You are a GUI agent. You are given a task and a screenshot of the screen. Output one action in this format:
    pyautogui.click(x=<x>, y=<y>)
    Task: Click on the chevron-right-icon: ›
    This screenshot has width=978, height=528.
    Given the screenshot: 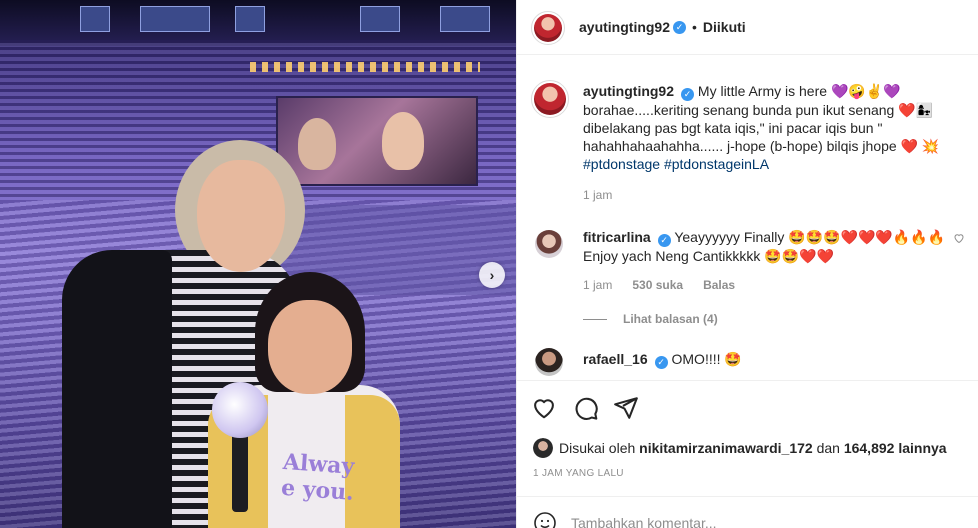 What is the action you would take?
    pyautogui.click(x=492, y=275)
    